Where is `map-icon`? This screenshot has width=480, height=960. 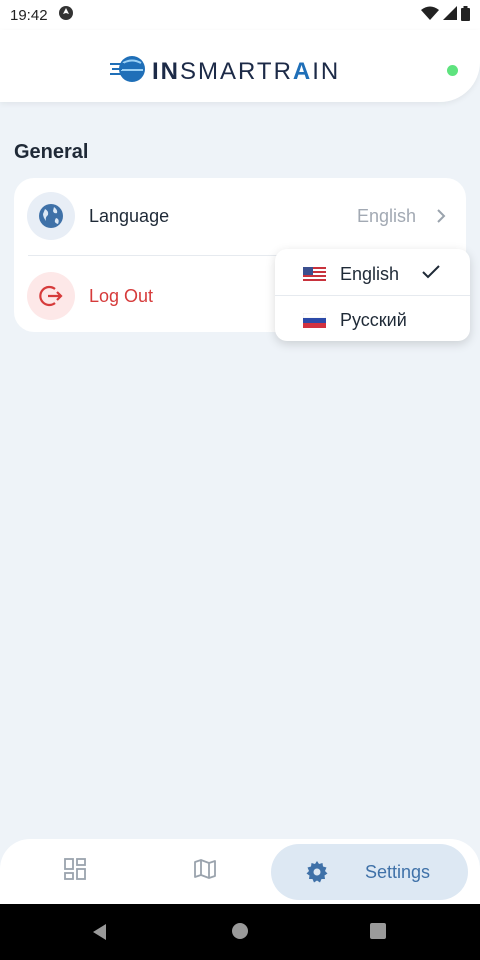 map-icon is located at coordinates (205, 871).